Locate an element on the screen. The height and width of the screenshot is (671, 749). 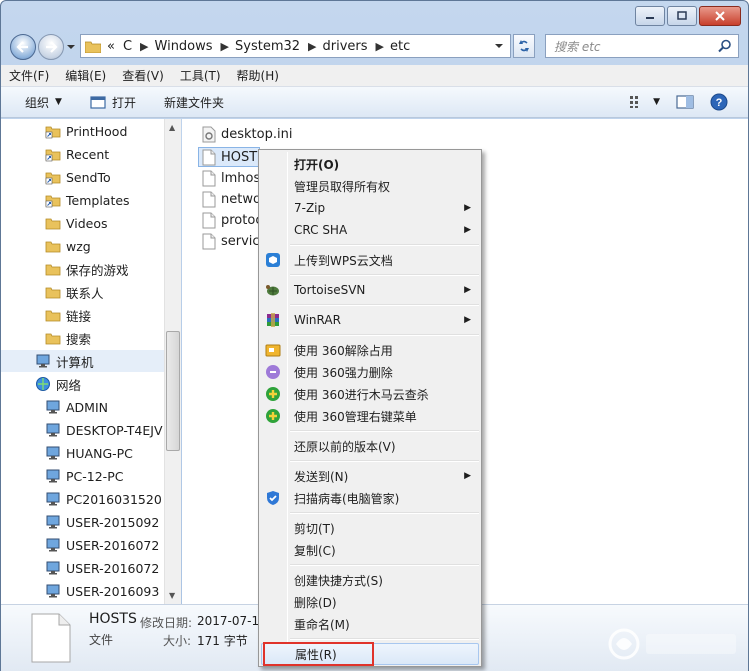
organize-button: 组织 ▼ is located at coordinates (43, 102).